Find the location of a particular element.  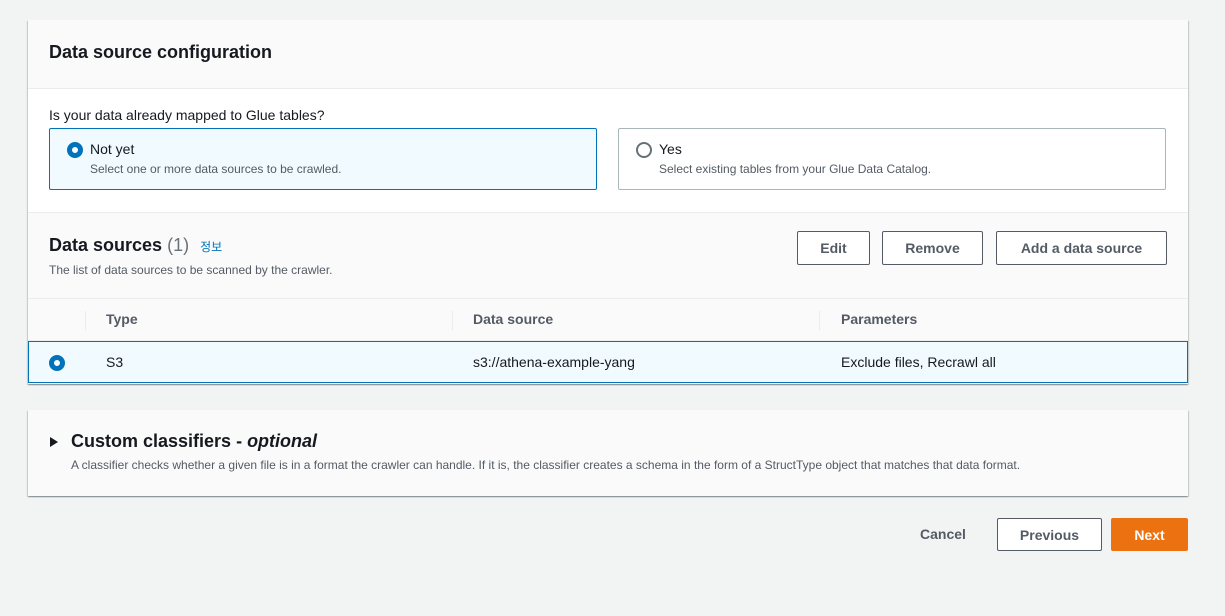

data-sources-count: (1) is located at coordinates (178, 245).